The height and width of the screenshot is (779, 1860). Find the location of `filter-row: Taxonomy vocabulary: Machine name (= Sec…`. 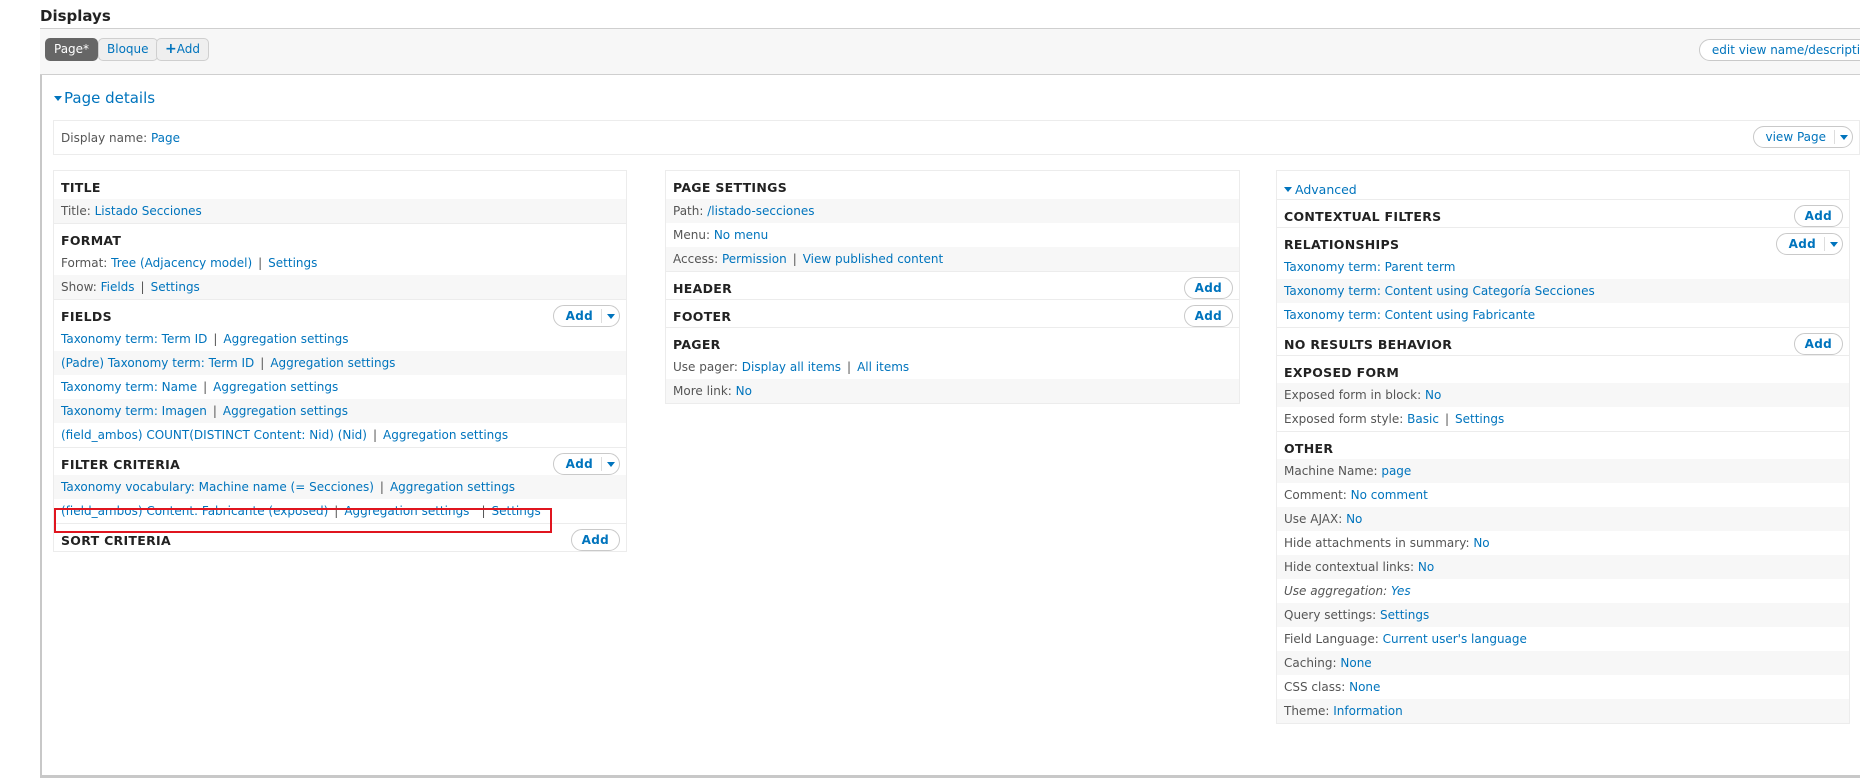

filter-row: Taxonomy vocabulary: Machine name (= Sec… is located at coordinates (340, 487).